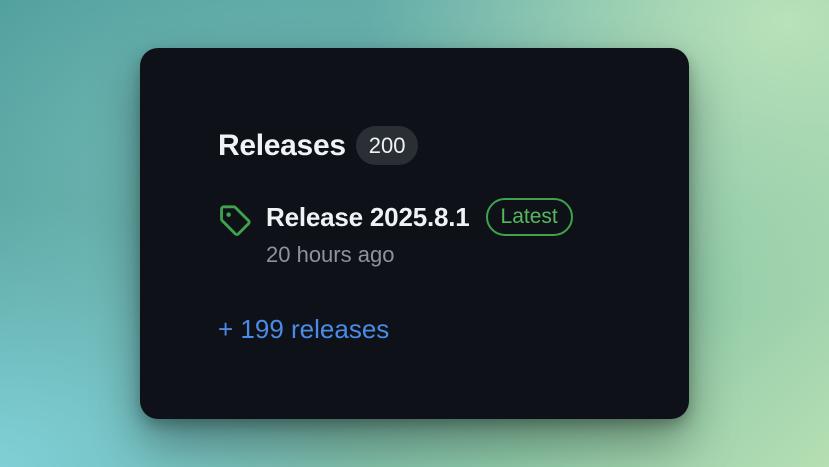  Describe the element at coordinates (387, 145) in the screenshot. I see `releases-count-badge: 200` at that location.